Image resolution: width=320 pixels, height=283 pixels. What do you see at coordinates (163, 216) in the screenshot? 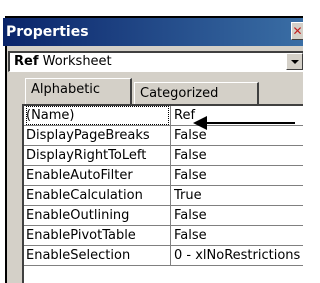
I see `property-row: EnableOutlining False` at bounding box center [163, 216].